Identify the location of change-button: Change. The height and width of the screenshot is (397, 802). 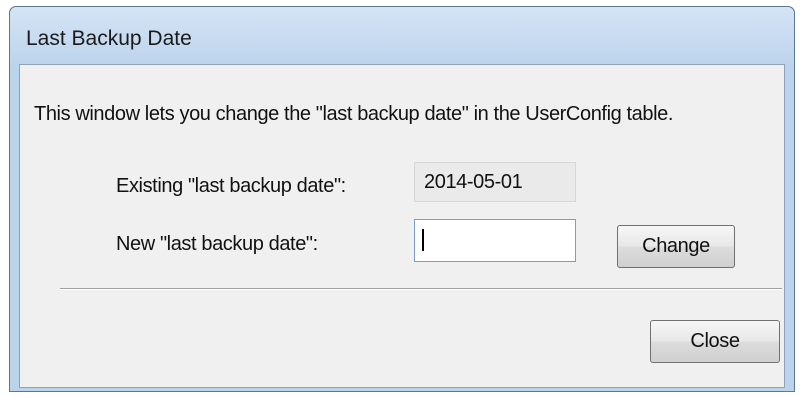
(676, 246).